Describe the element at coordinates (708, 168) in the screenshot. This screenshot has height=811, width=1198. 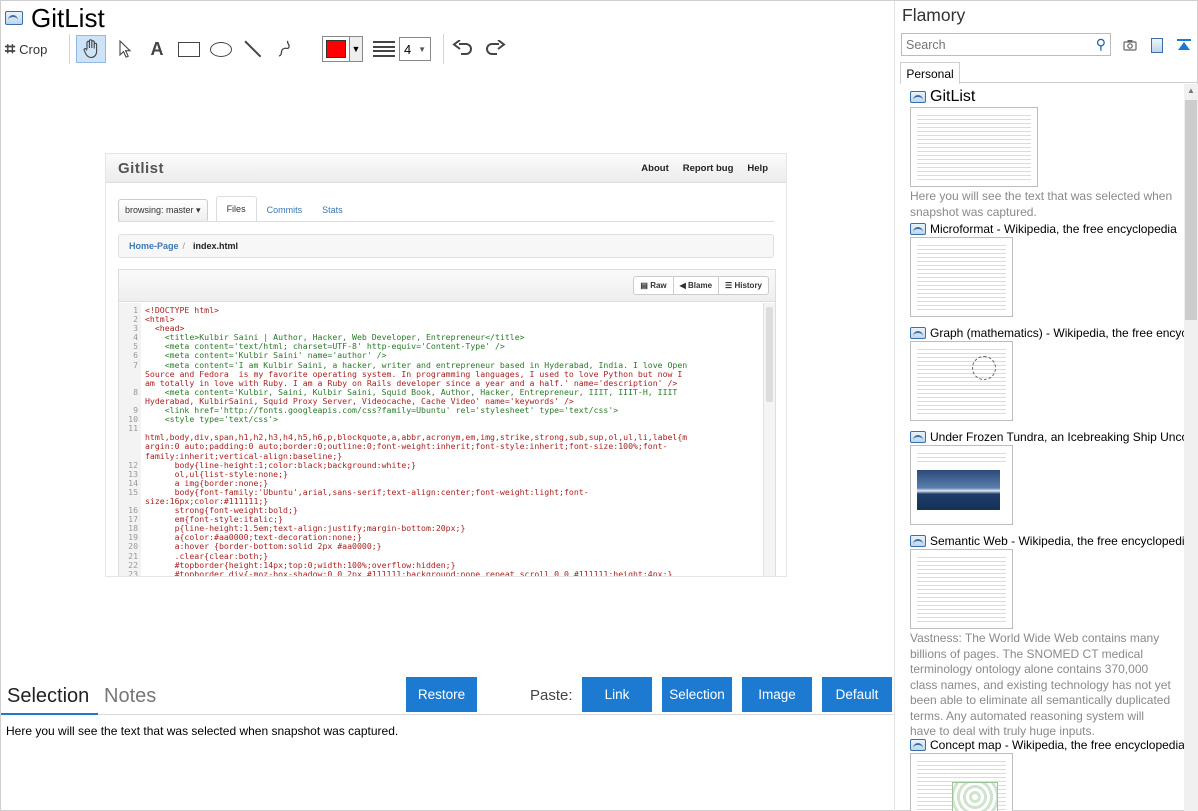
I see `nav-link-report-bug: Report bug` at that location.